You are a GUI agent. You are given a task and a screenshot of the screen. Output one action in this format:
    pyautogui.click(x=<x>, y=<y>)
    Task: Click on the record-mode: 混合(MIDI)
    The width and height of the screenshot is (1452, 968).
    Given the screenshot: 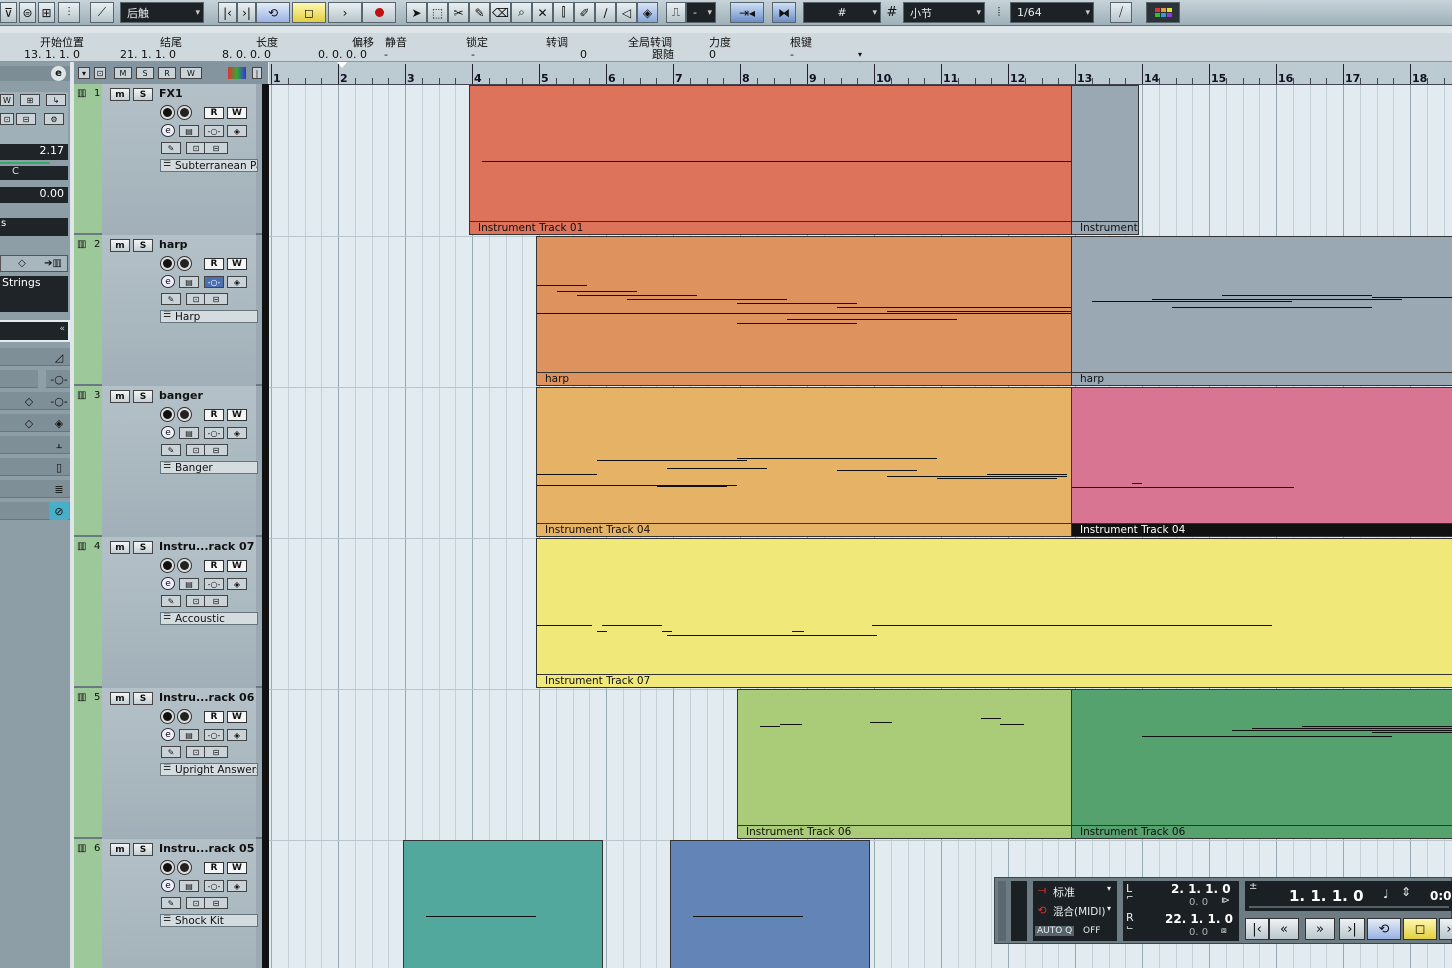 What is the action you would take?
    pyautogui.click(x=1079, y=911)
    